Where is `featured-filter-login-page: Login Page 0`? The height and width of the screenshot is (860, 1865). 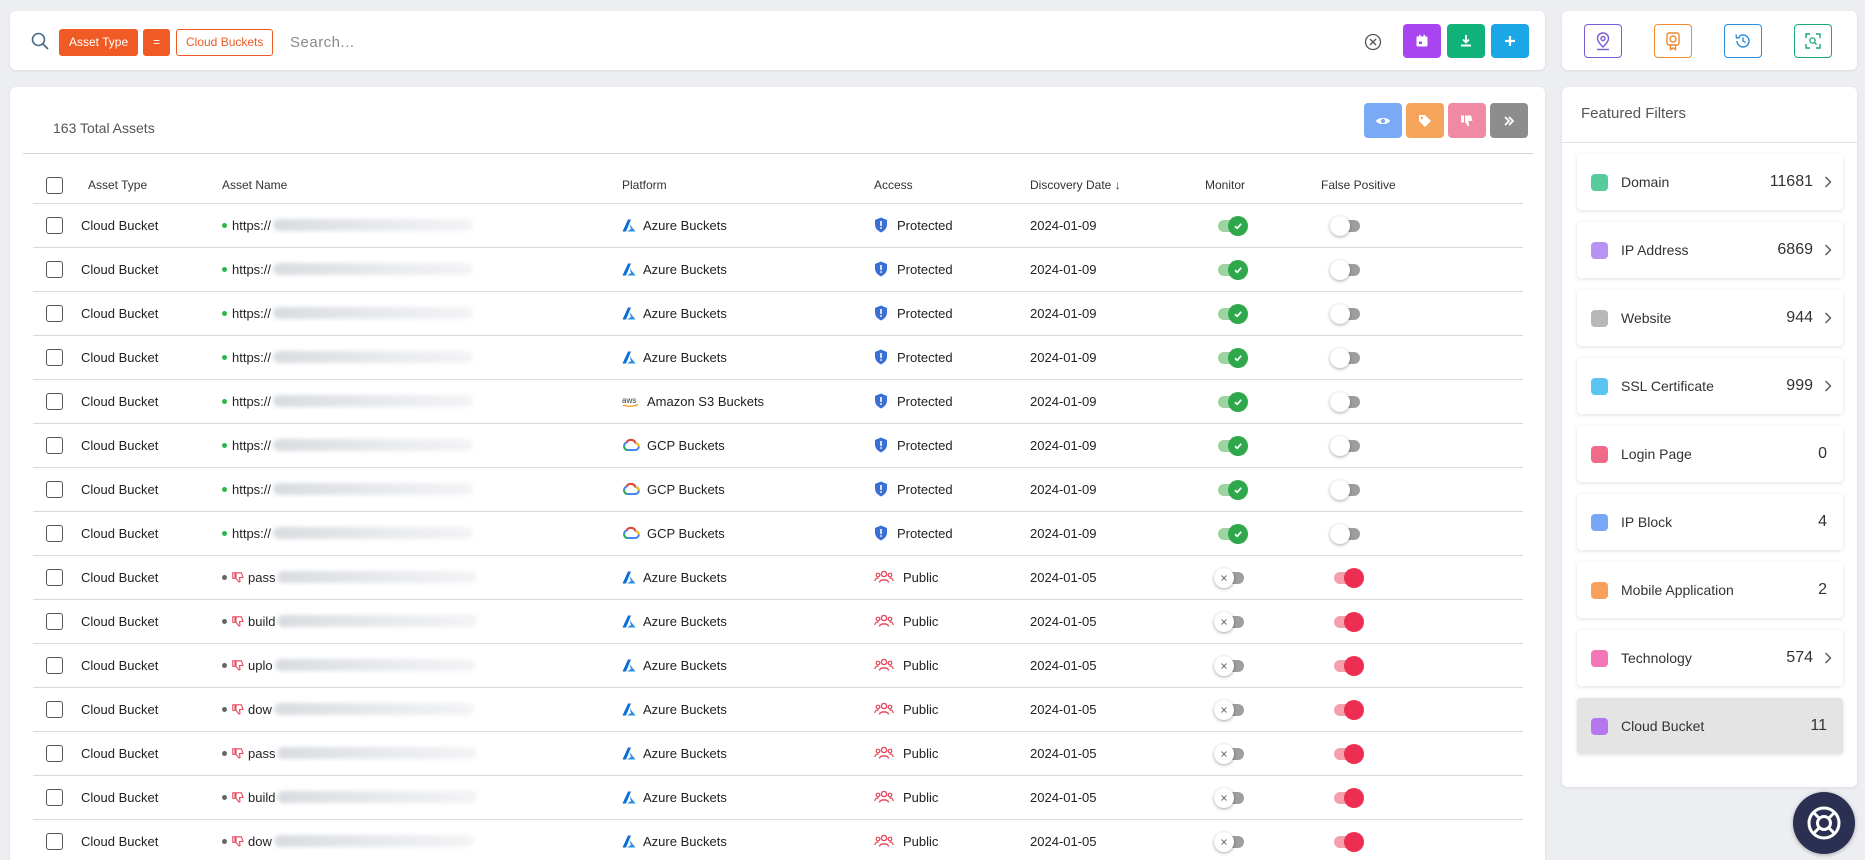 featured-filter-login-page: Login Page 0 is located at coordinates (1710, 454).